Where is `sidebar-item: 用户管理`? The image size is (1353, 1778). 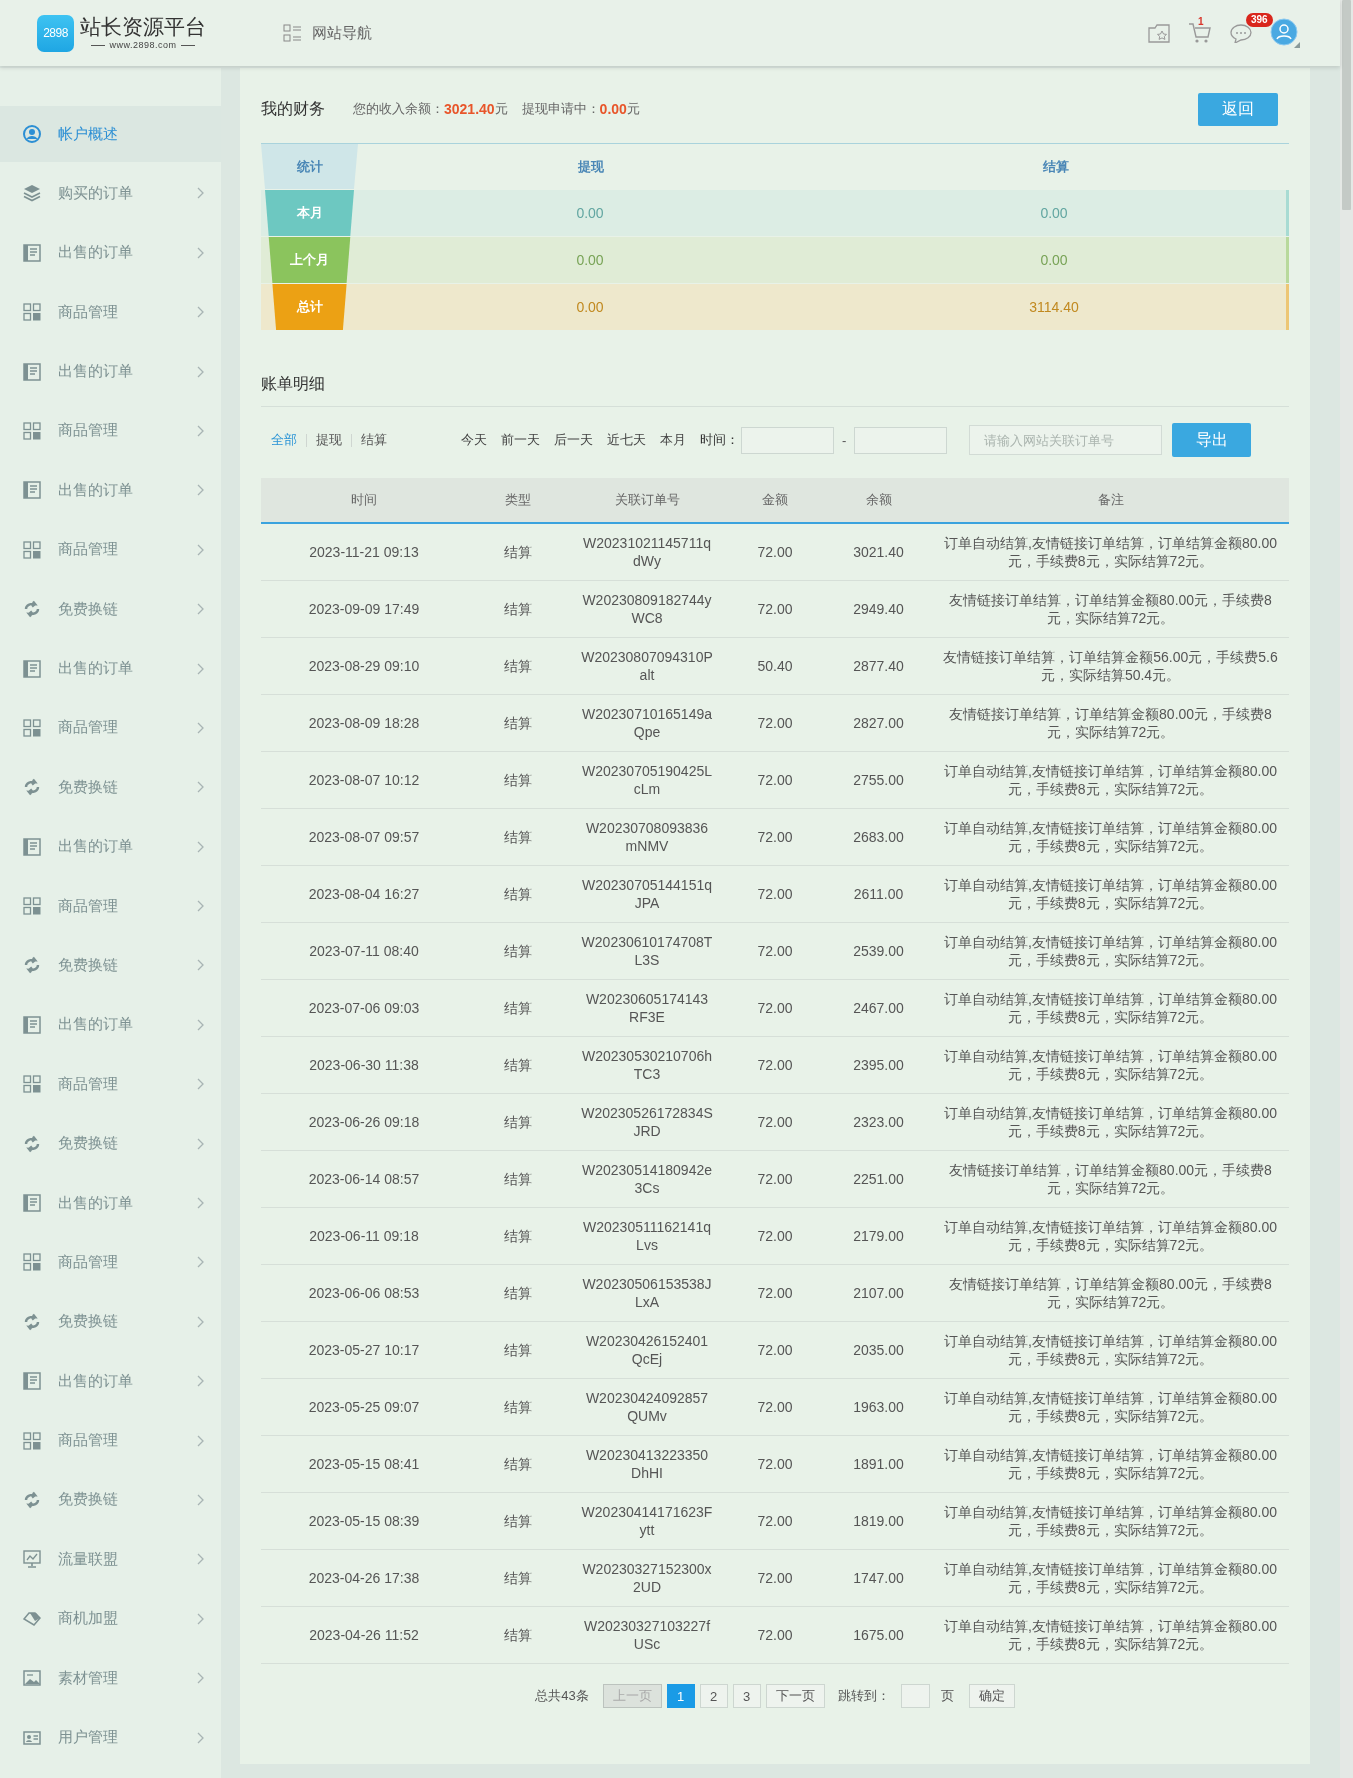
sidebar-item: 用户管理 is located at coordinates (110, 1737).